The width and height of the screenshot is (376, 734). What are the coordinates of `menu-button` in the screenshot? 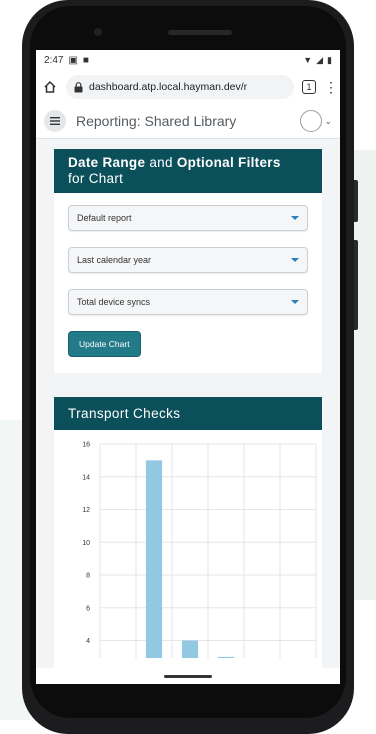 It's located at (55, 121).